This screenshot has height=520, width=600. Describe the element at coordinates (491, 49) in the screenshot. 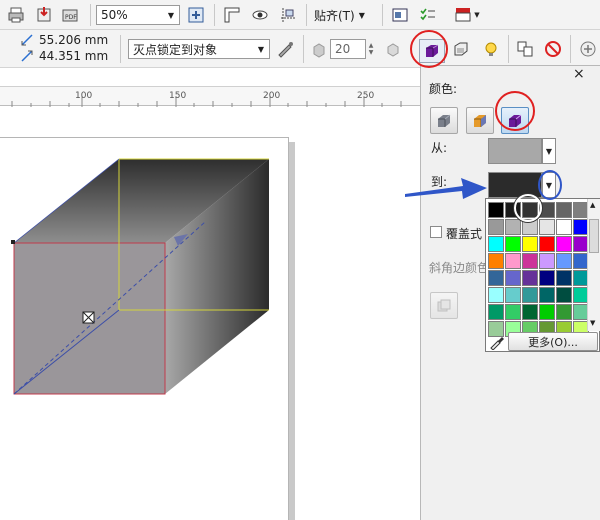

I see `extrude-lighting-icon` at that location.